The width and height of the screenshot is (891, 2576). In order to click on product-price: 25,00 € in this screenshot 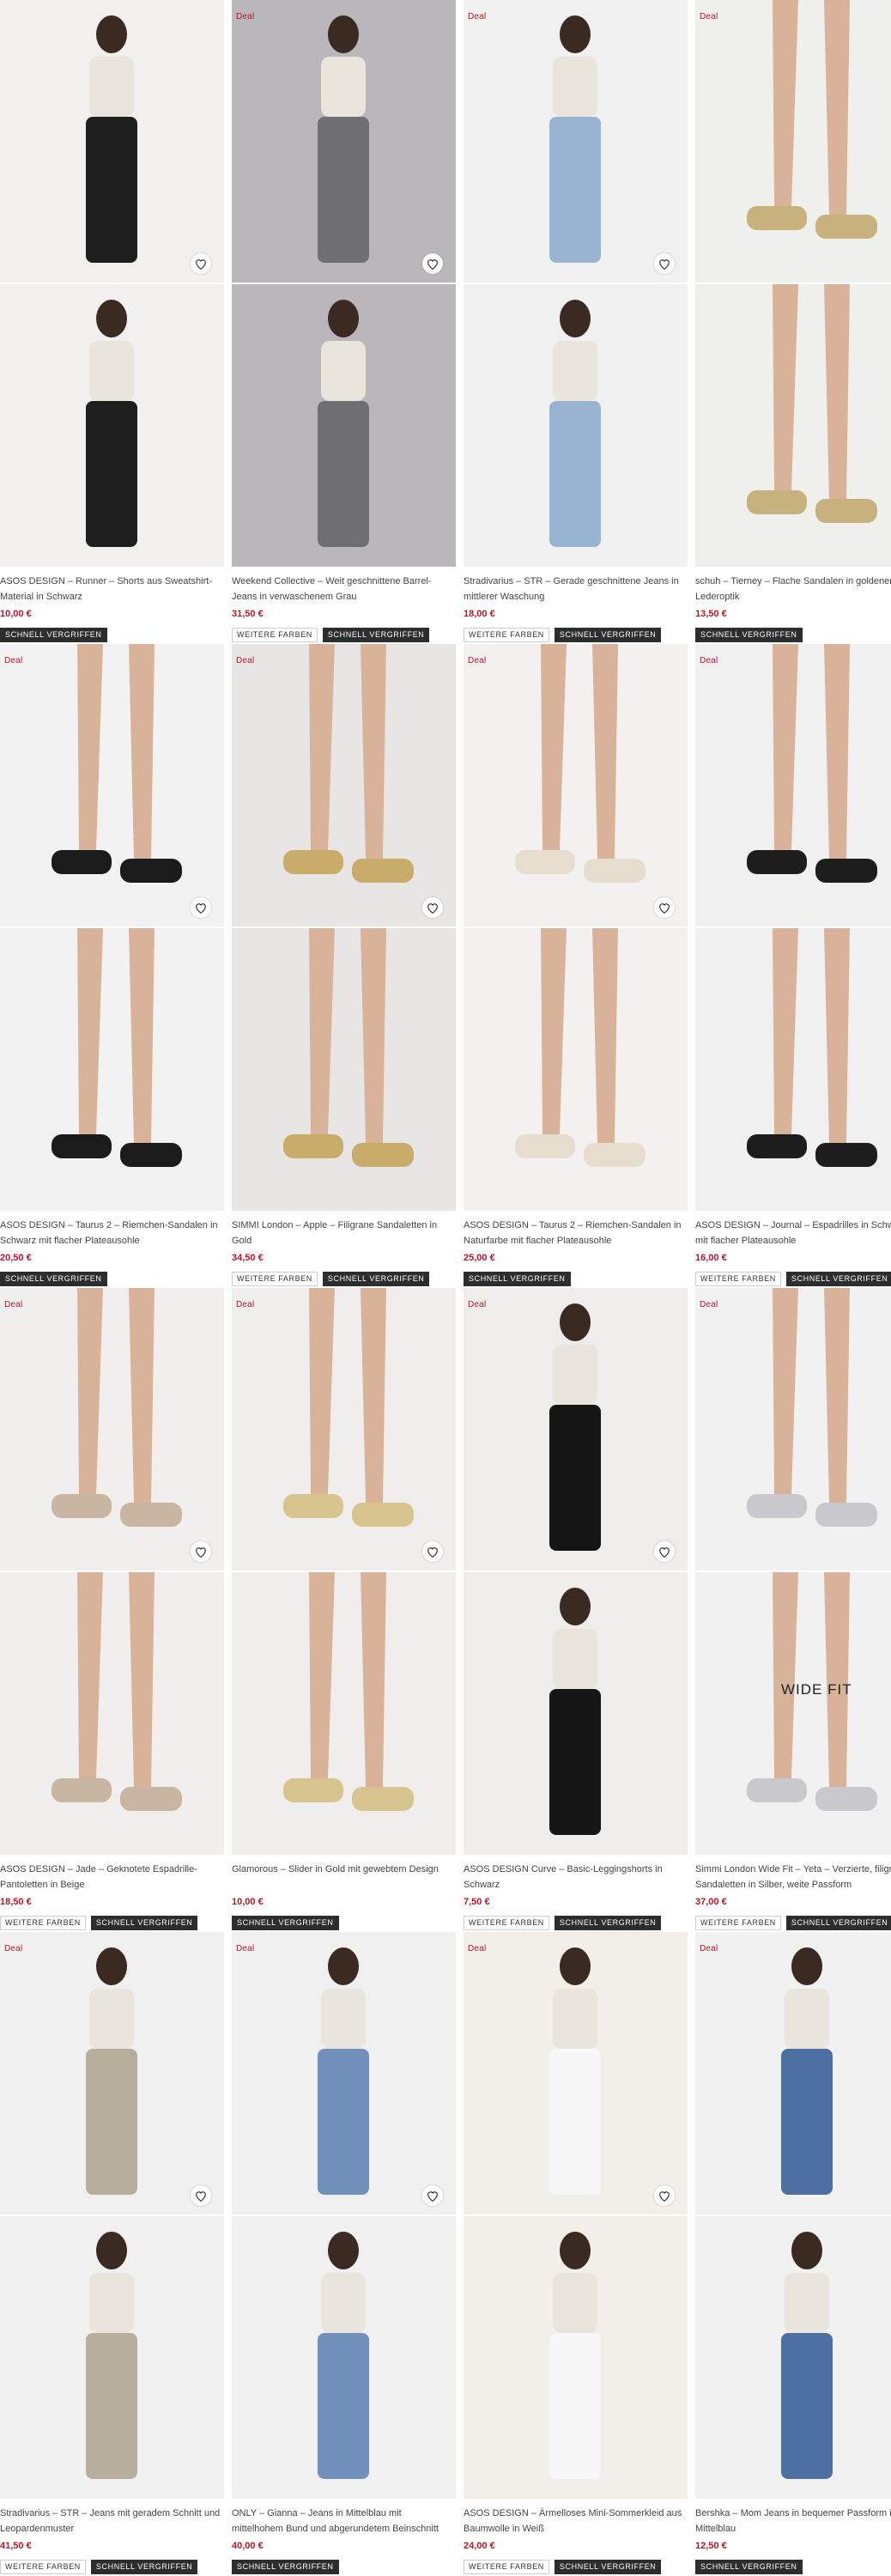, I will do `click(479, 1258)`.